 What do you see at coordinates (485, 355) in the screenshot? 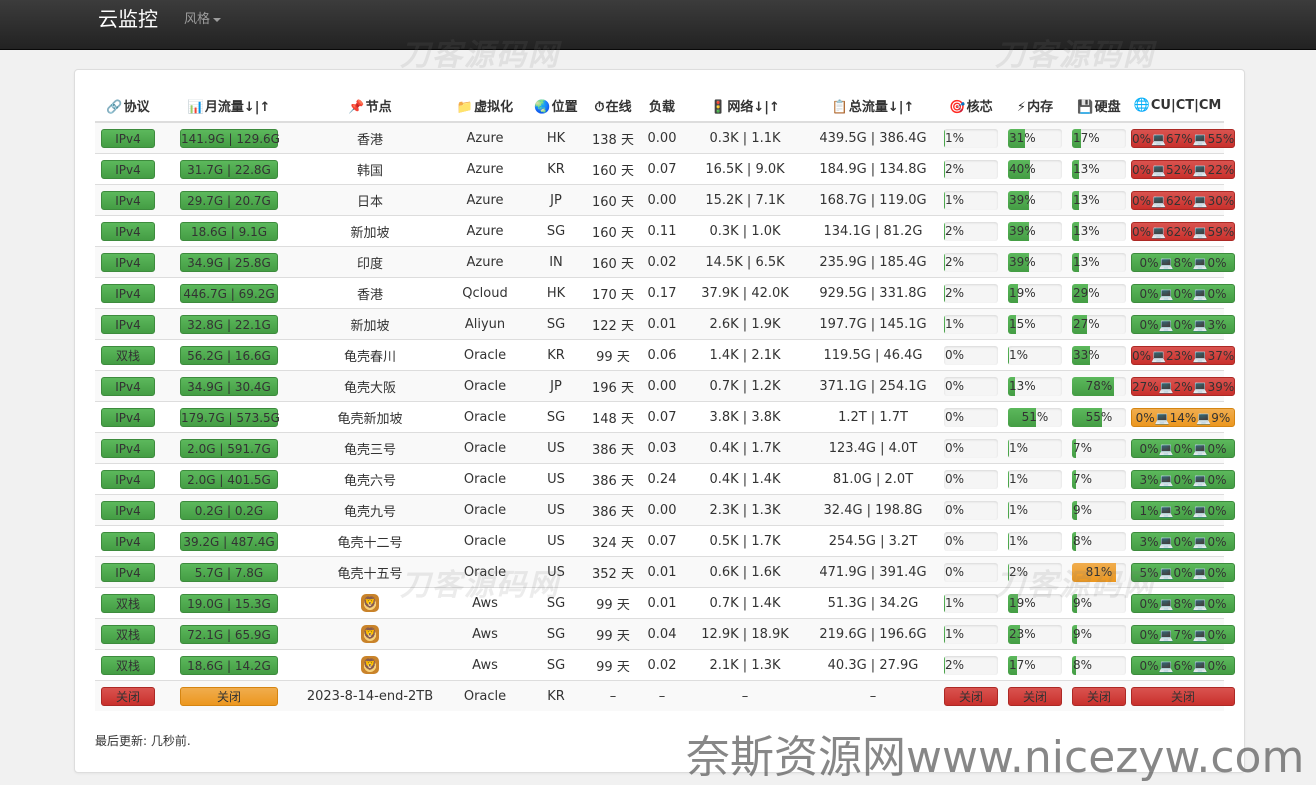
I see `virtualization: Oracle` at bounding box center [485, 355].